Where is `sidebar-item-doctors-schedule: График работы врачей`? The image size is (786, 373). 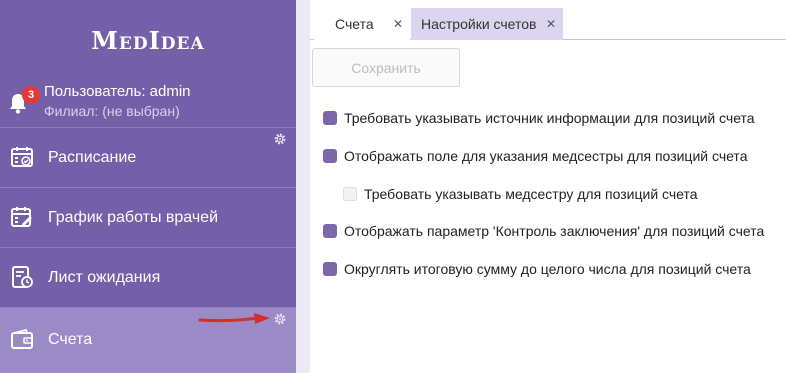
sidebar-item-doctors-schedule: График работы врачей is located at coordinates (148, 217).